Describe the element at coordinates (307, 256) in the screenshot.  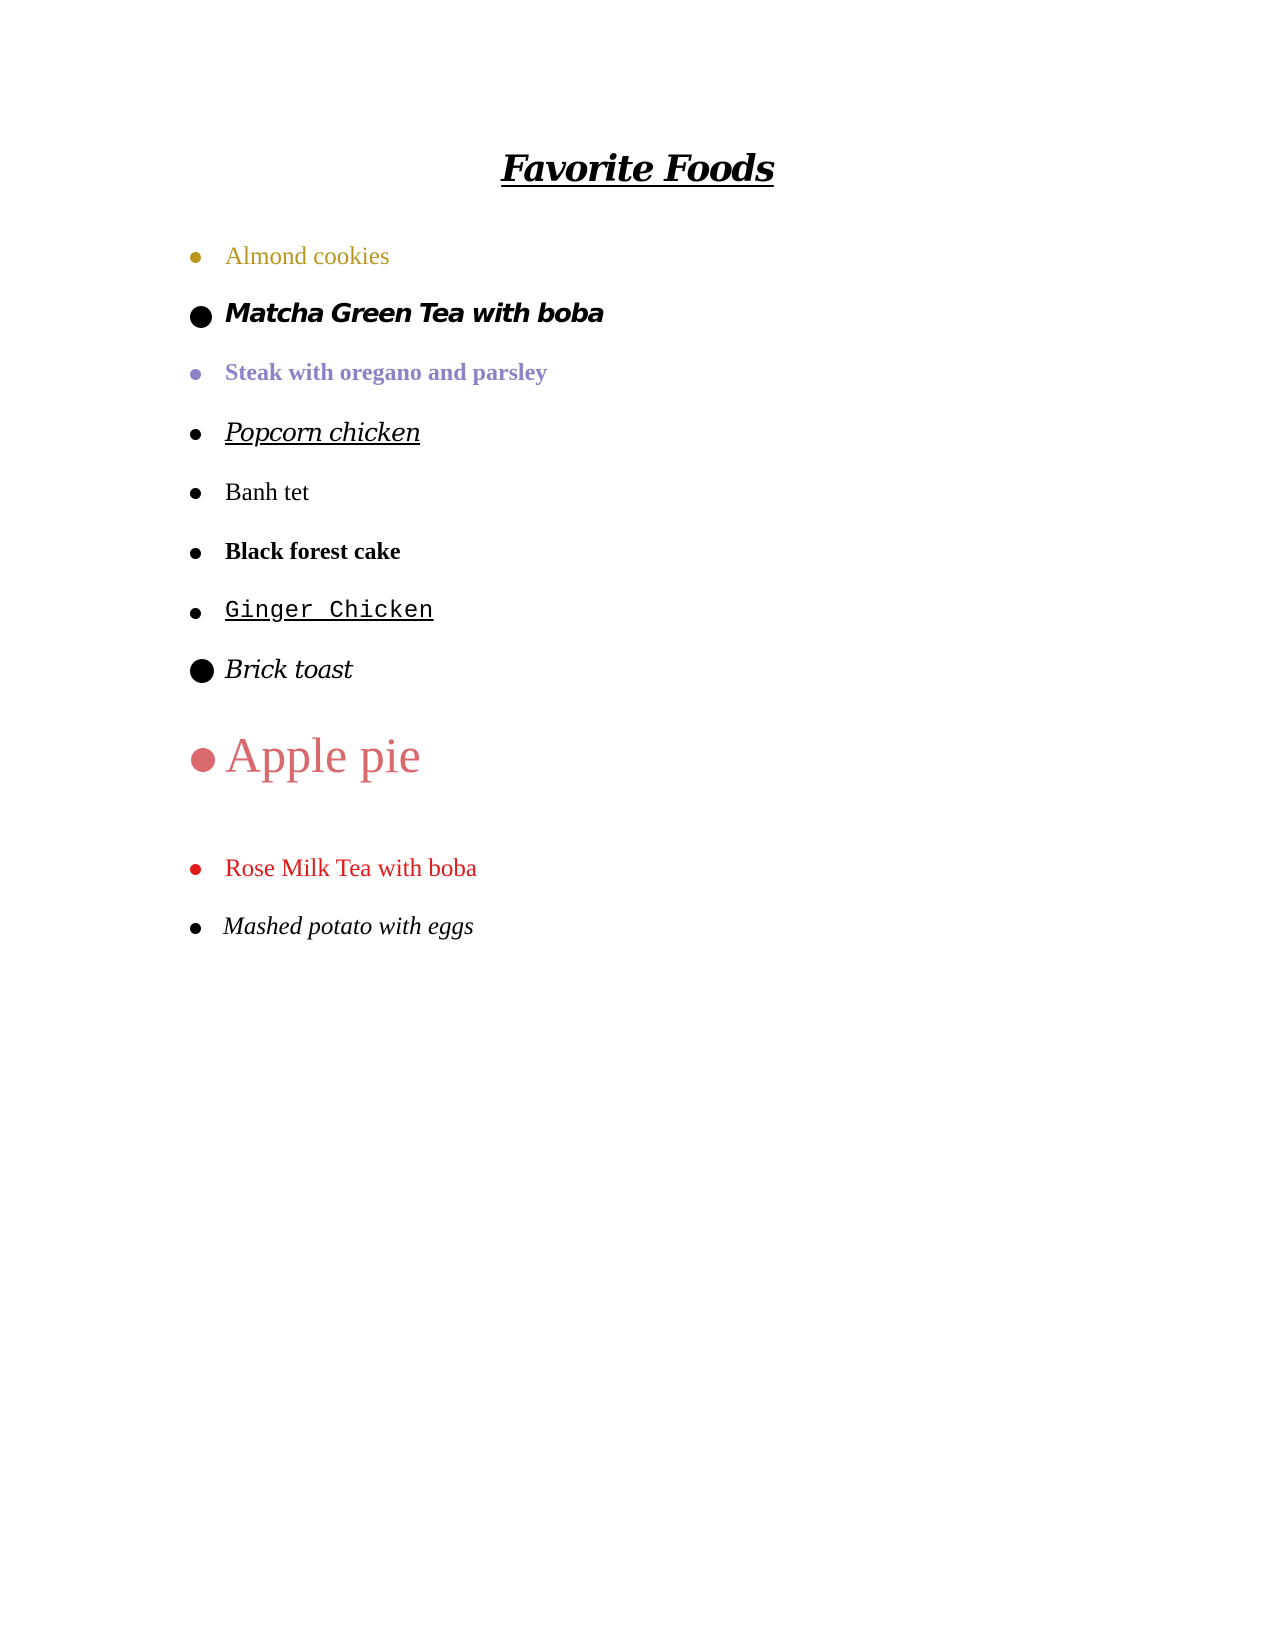
I see `list-item-label: Almond cookies` at that location.